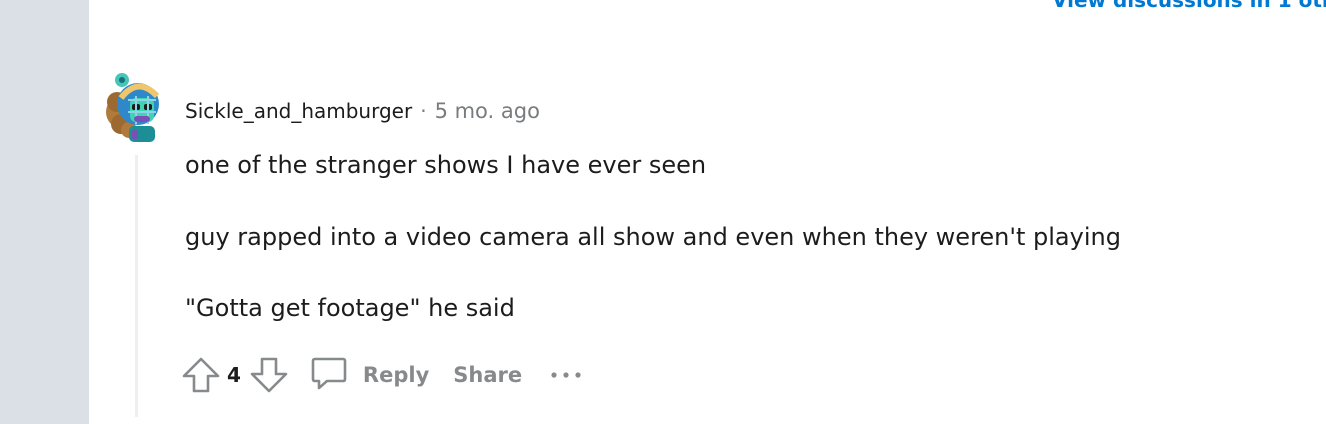  What do you see at coordinates (136, 286) in the screenshot?
I see `thread-line` at bounding box center [136, 286].